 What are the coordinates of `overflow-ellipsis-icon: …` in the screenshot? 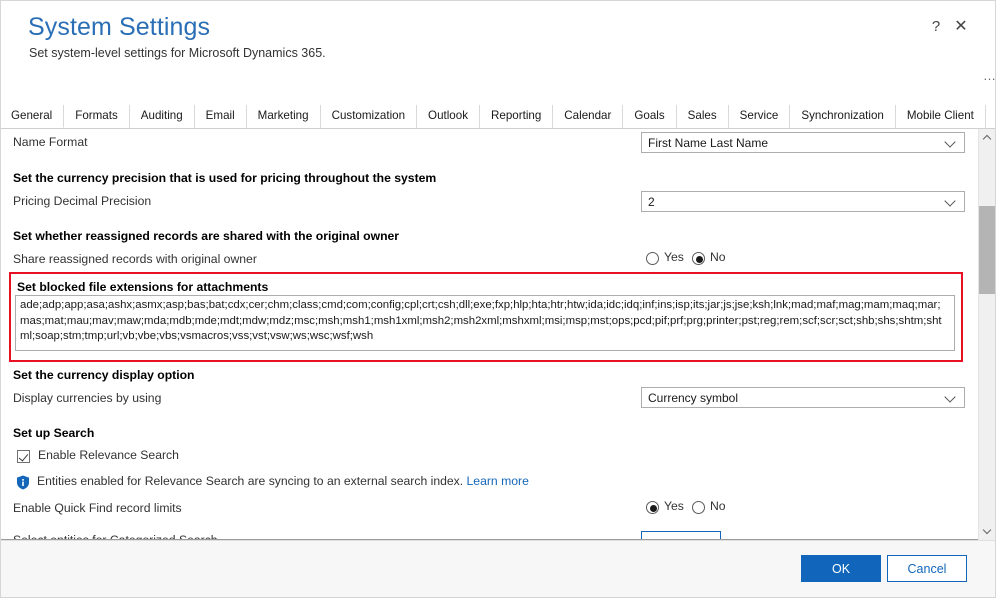 It's located at (989, 75).